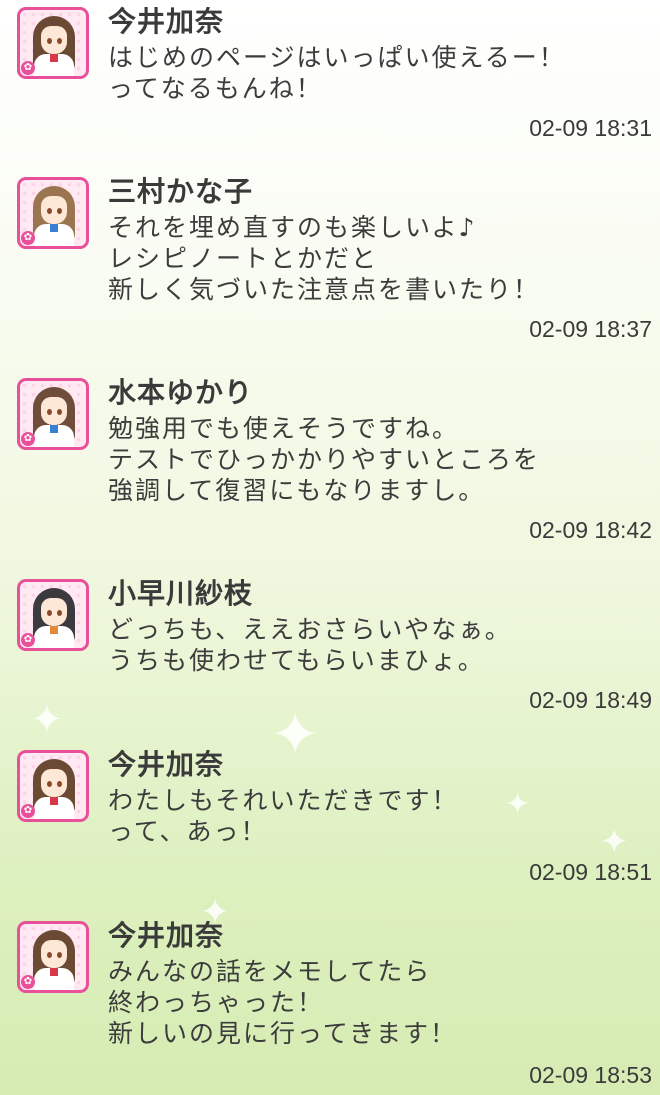  What do you see at coordinates (283, 800) in the screenshot?
I see `message-line: わたしもそれいただきです！` at bounding box center [283, 800].